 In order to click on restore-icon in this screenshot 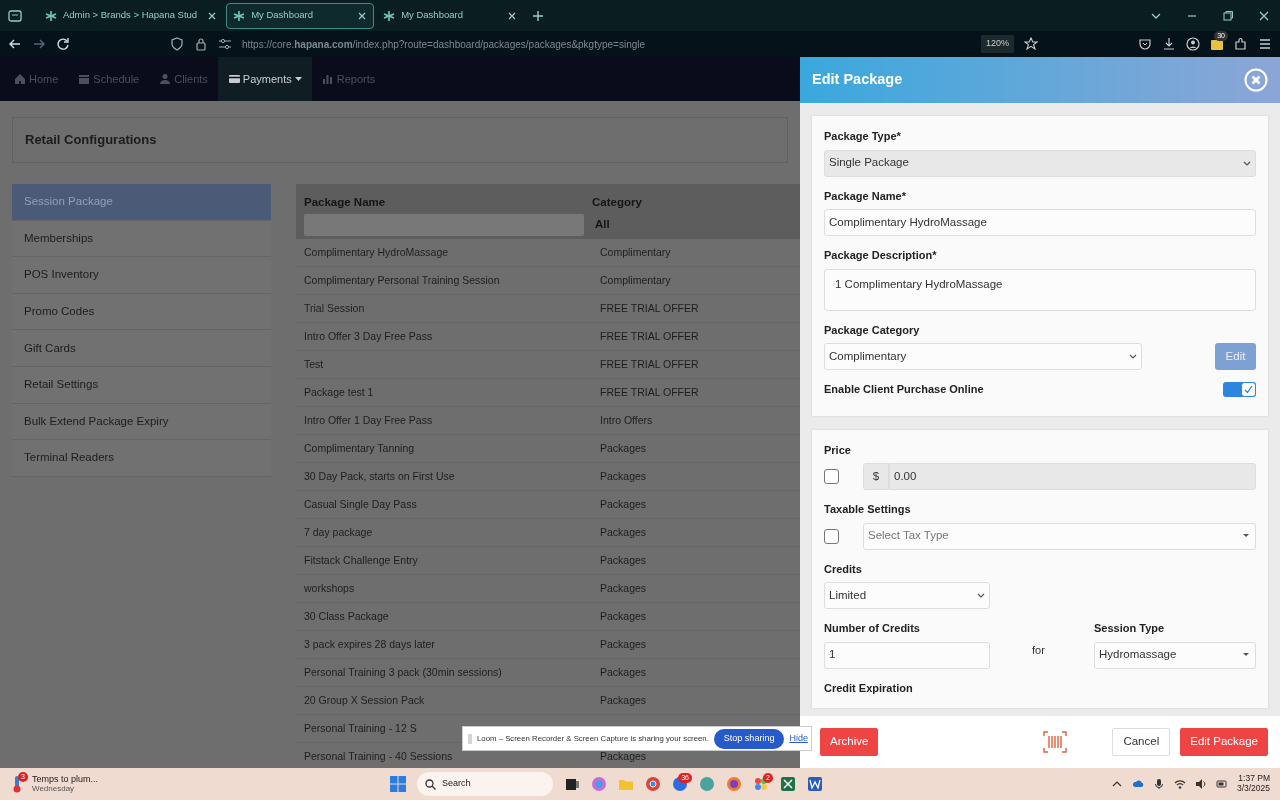, I will do `click(1228, 15)`.